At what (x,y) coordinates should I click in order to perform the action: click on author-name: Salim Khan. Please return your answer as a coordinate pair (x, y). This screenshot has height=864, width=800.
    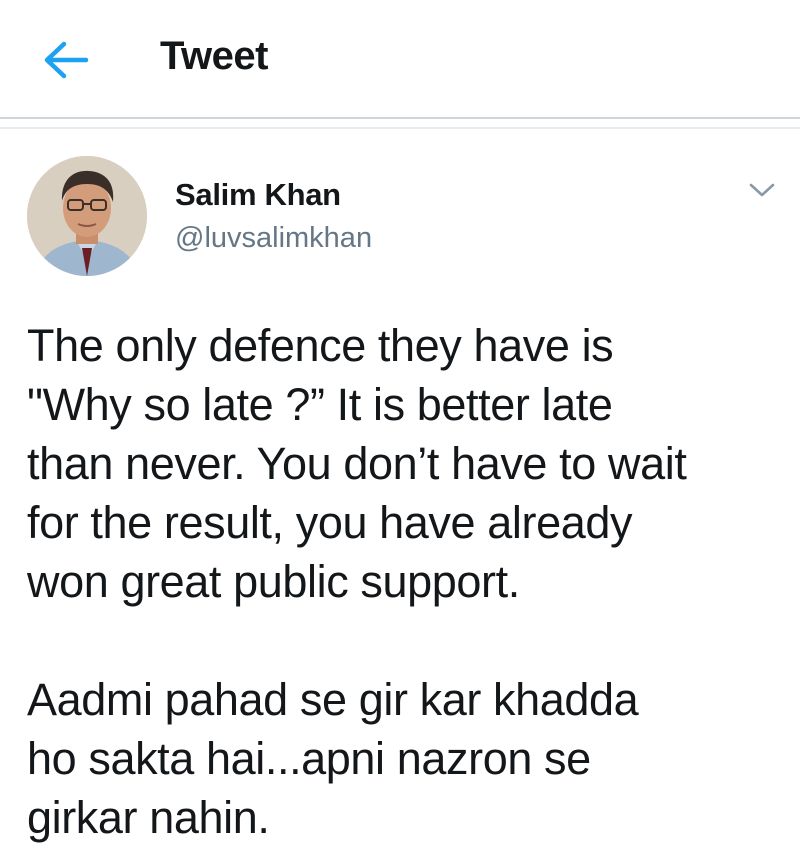
    Looking at the image, I should click on (258, 195).